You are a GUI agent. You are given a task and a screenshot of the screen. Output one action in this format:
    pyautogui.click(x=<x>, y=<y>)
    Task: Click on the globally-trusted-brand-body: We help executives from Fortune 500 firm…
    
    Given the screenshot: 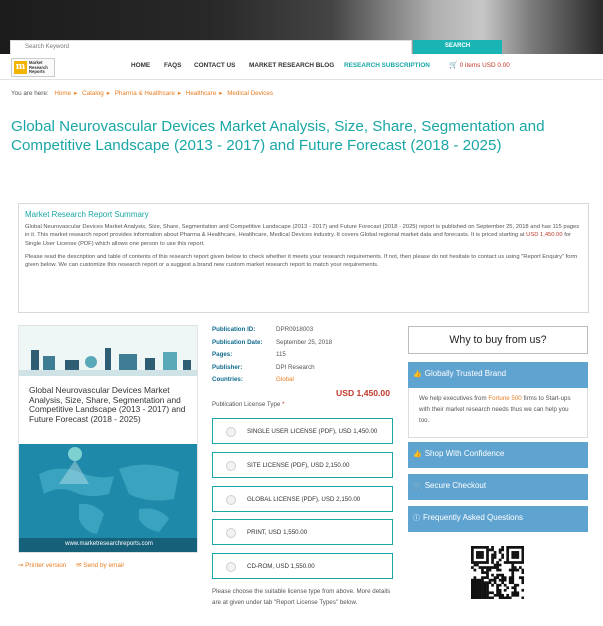 What is the action you would take?
    pyautogui.click(x=498, y=413)
    